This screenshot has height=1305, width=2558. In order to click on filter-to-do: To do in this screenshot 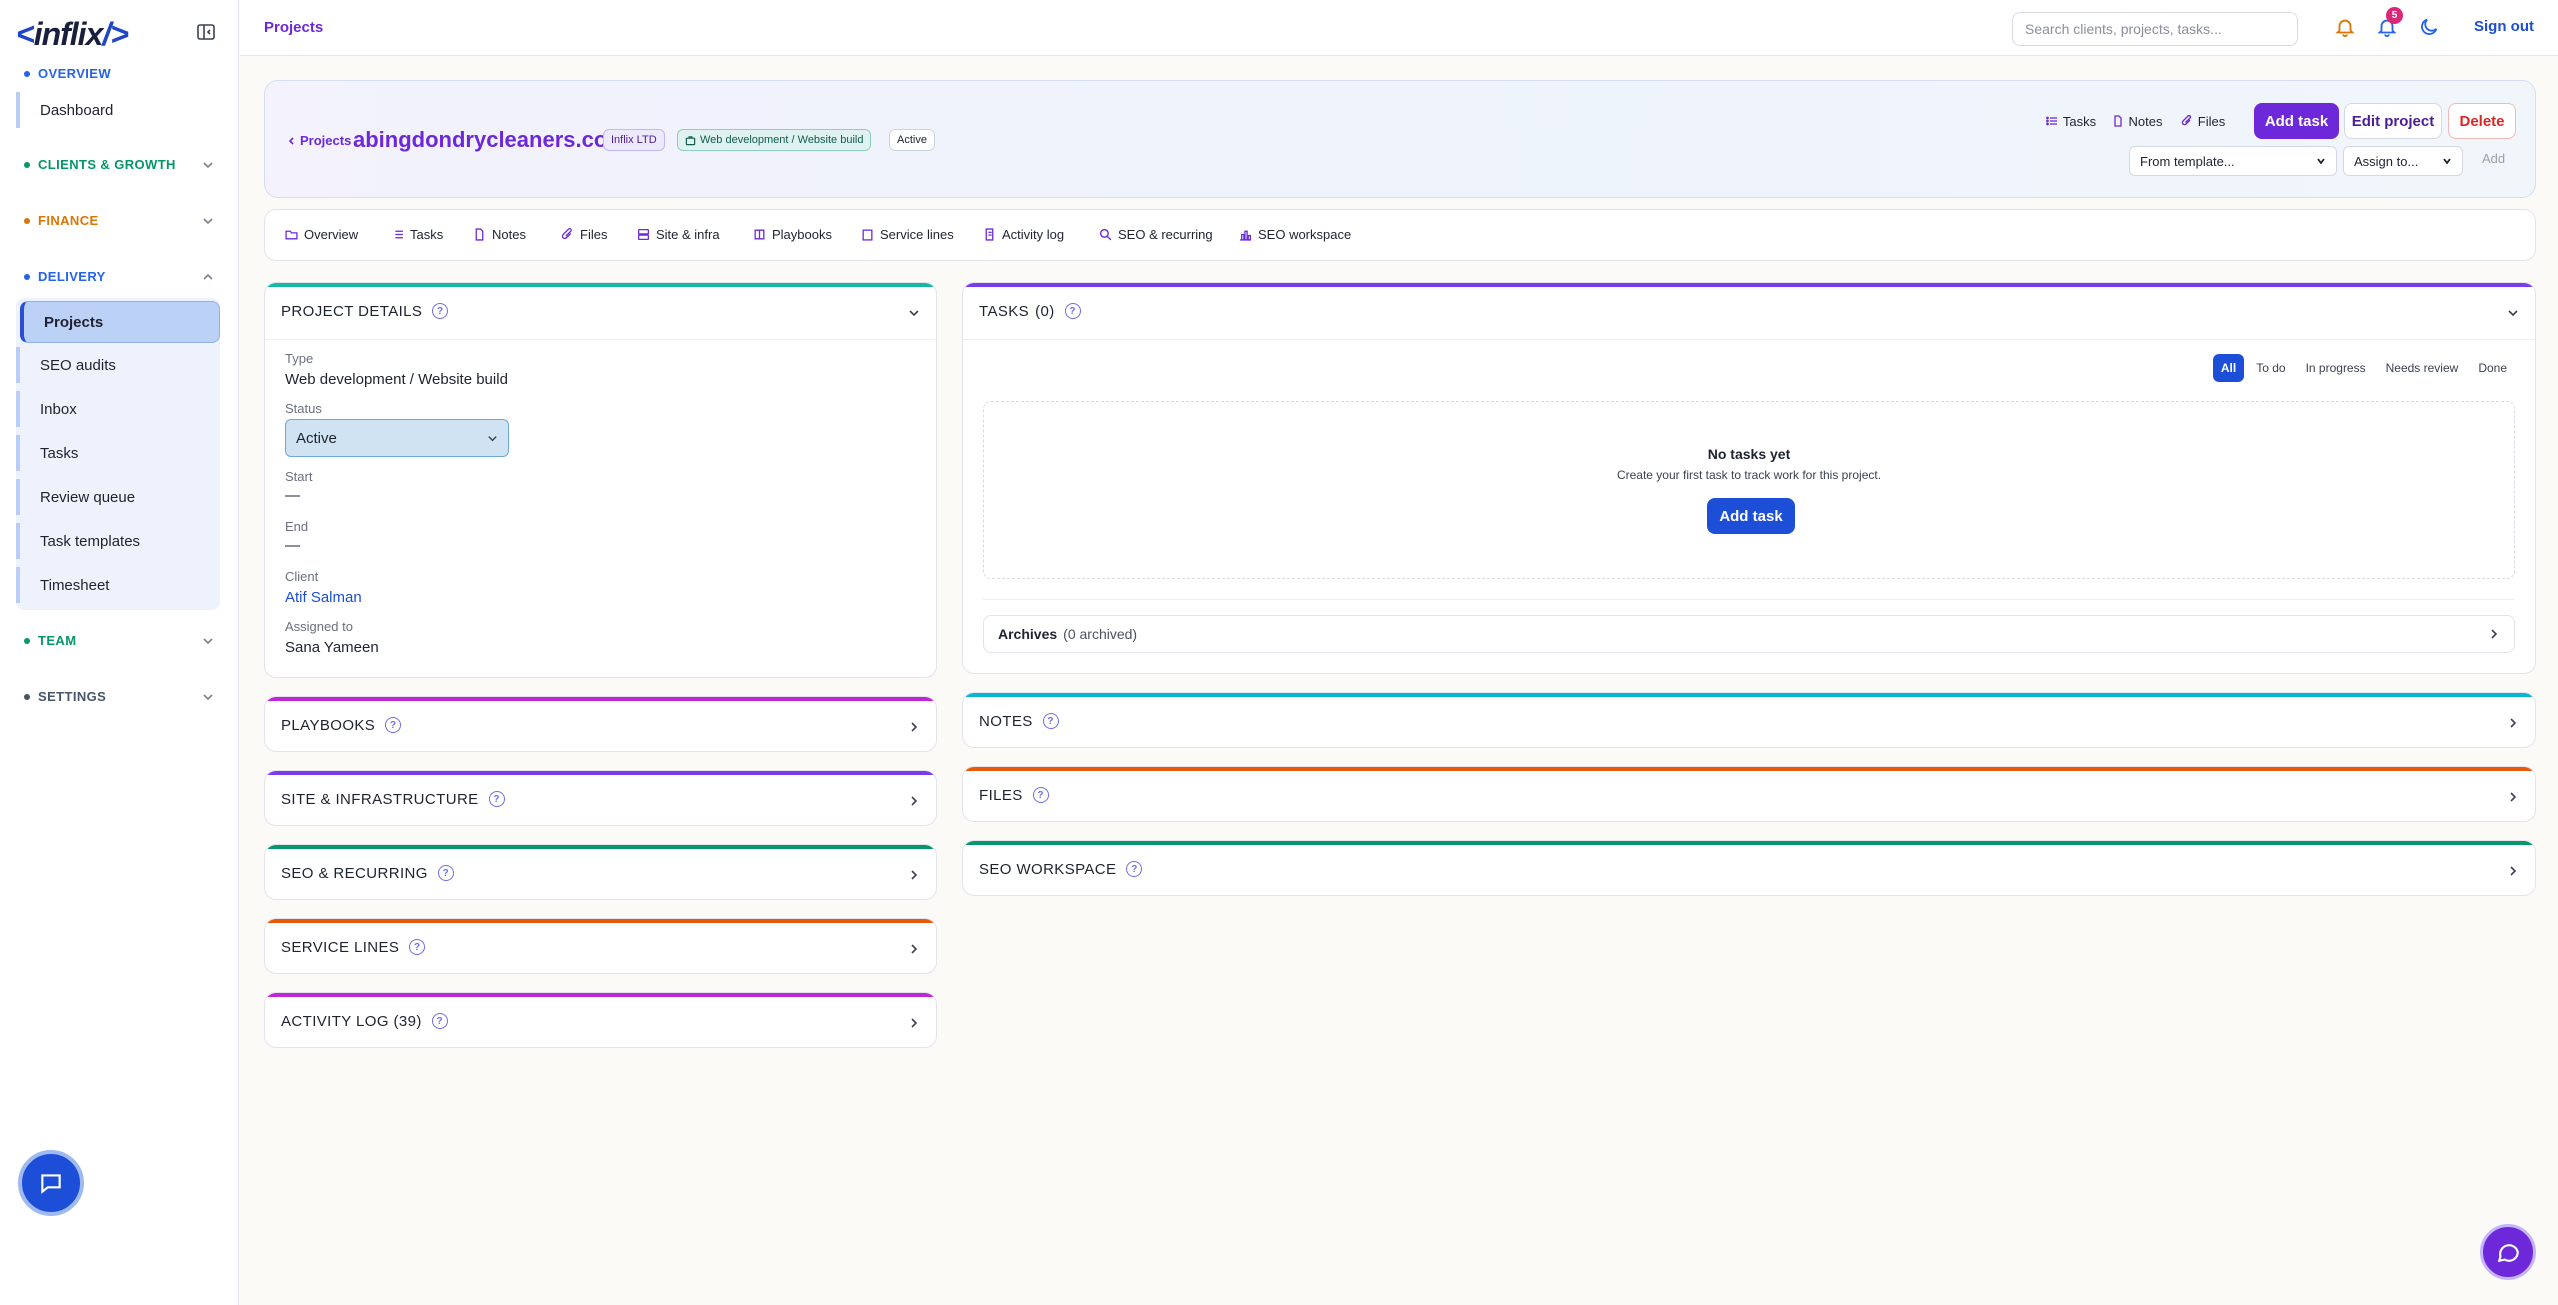, I will do `click(2270, 368)`.